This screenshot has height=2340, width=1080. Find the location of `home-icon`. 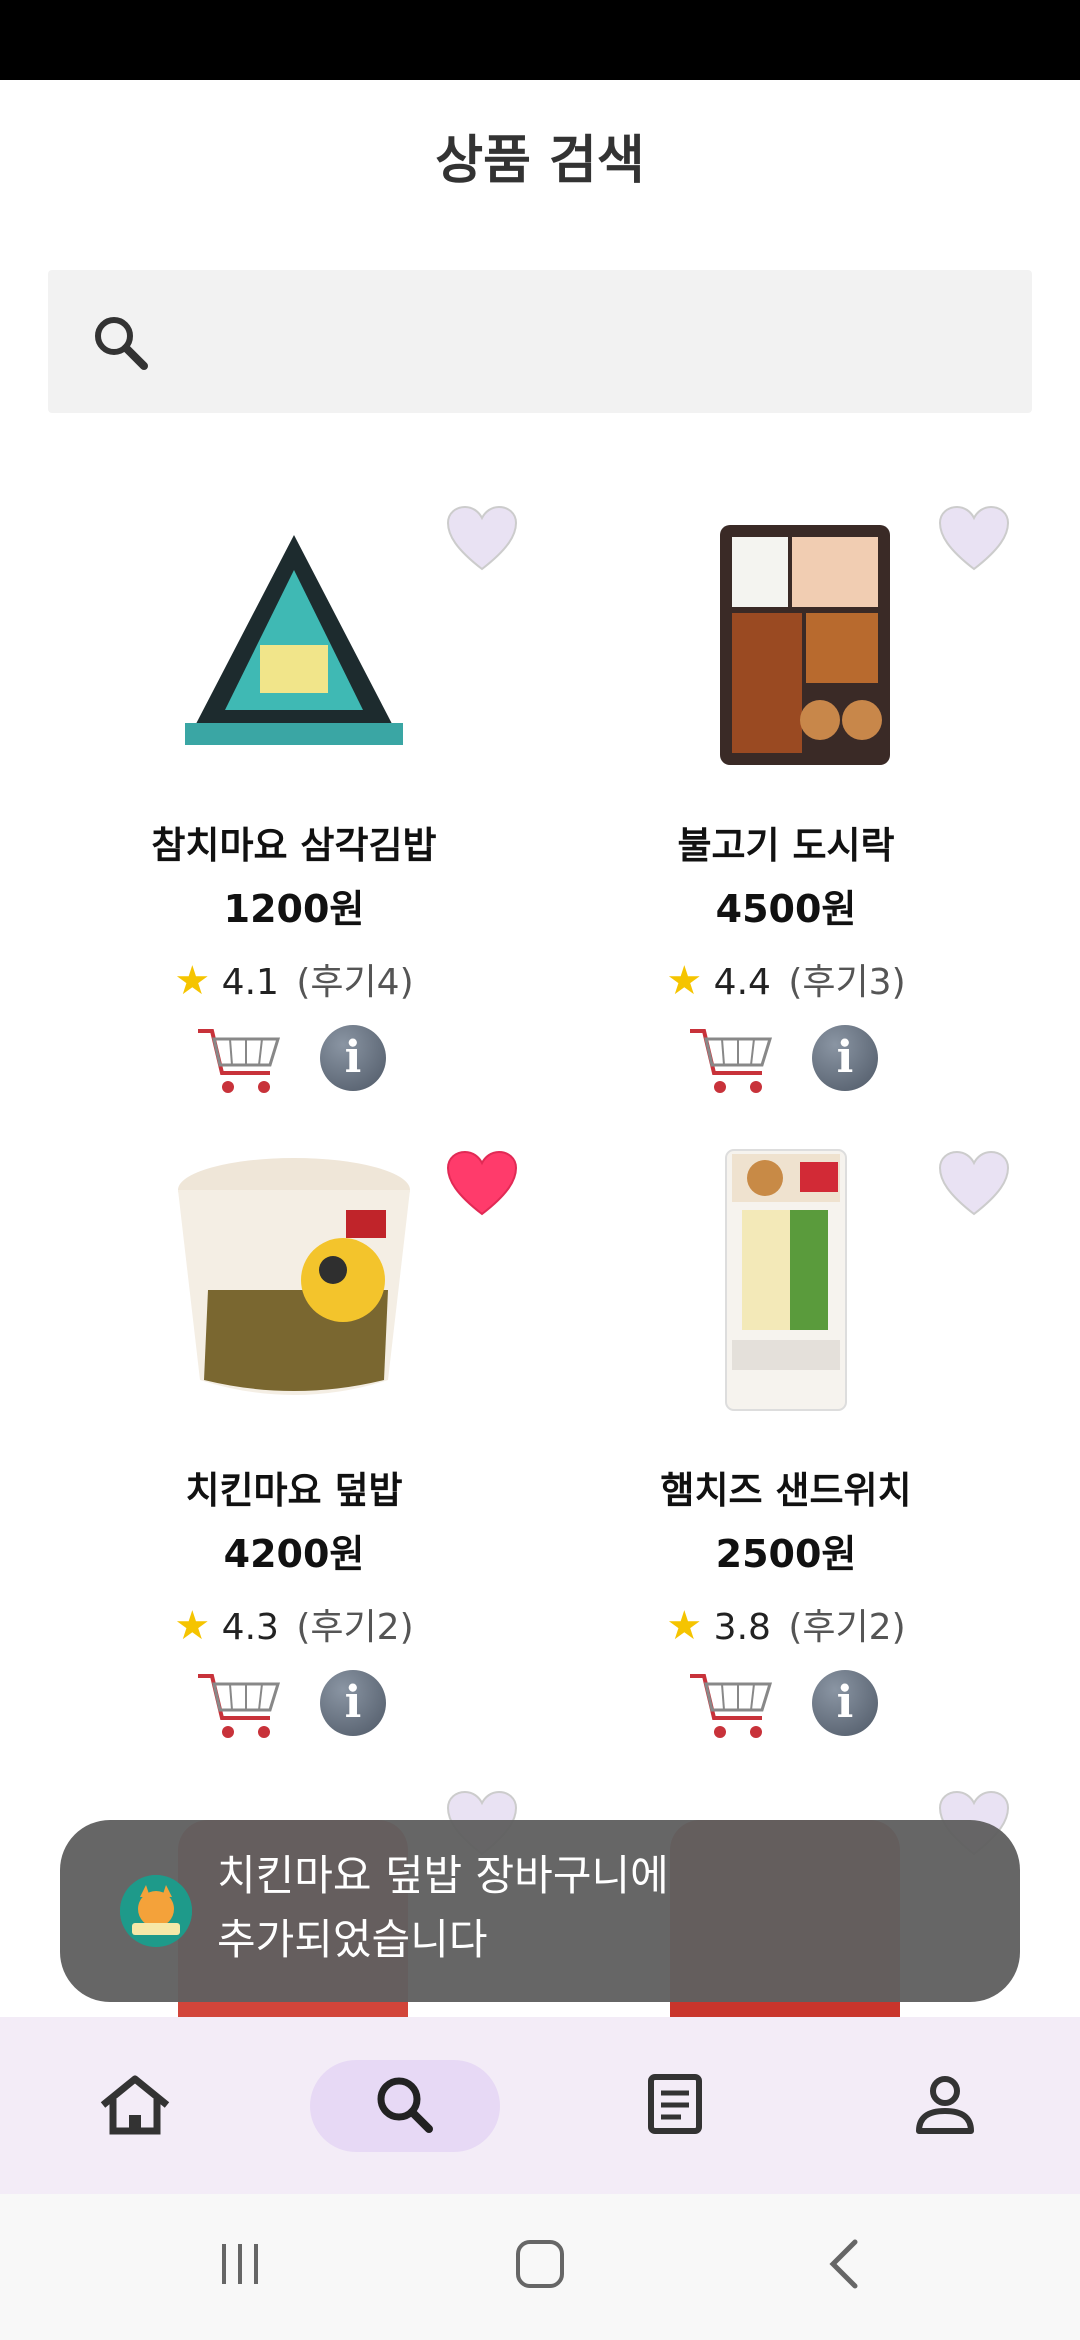

home-icon is located at coordinates (135, 2104).